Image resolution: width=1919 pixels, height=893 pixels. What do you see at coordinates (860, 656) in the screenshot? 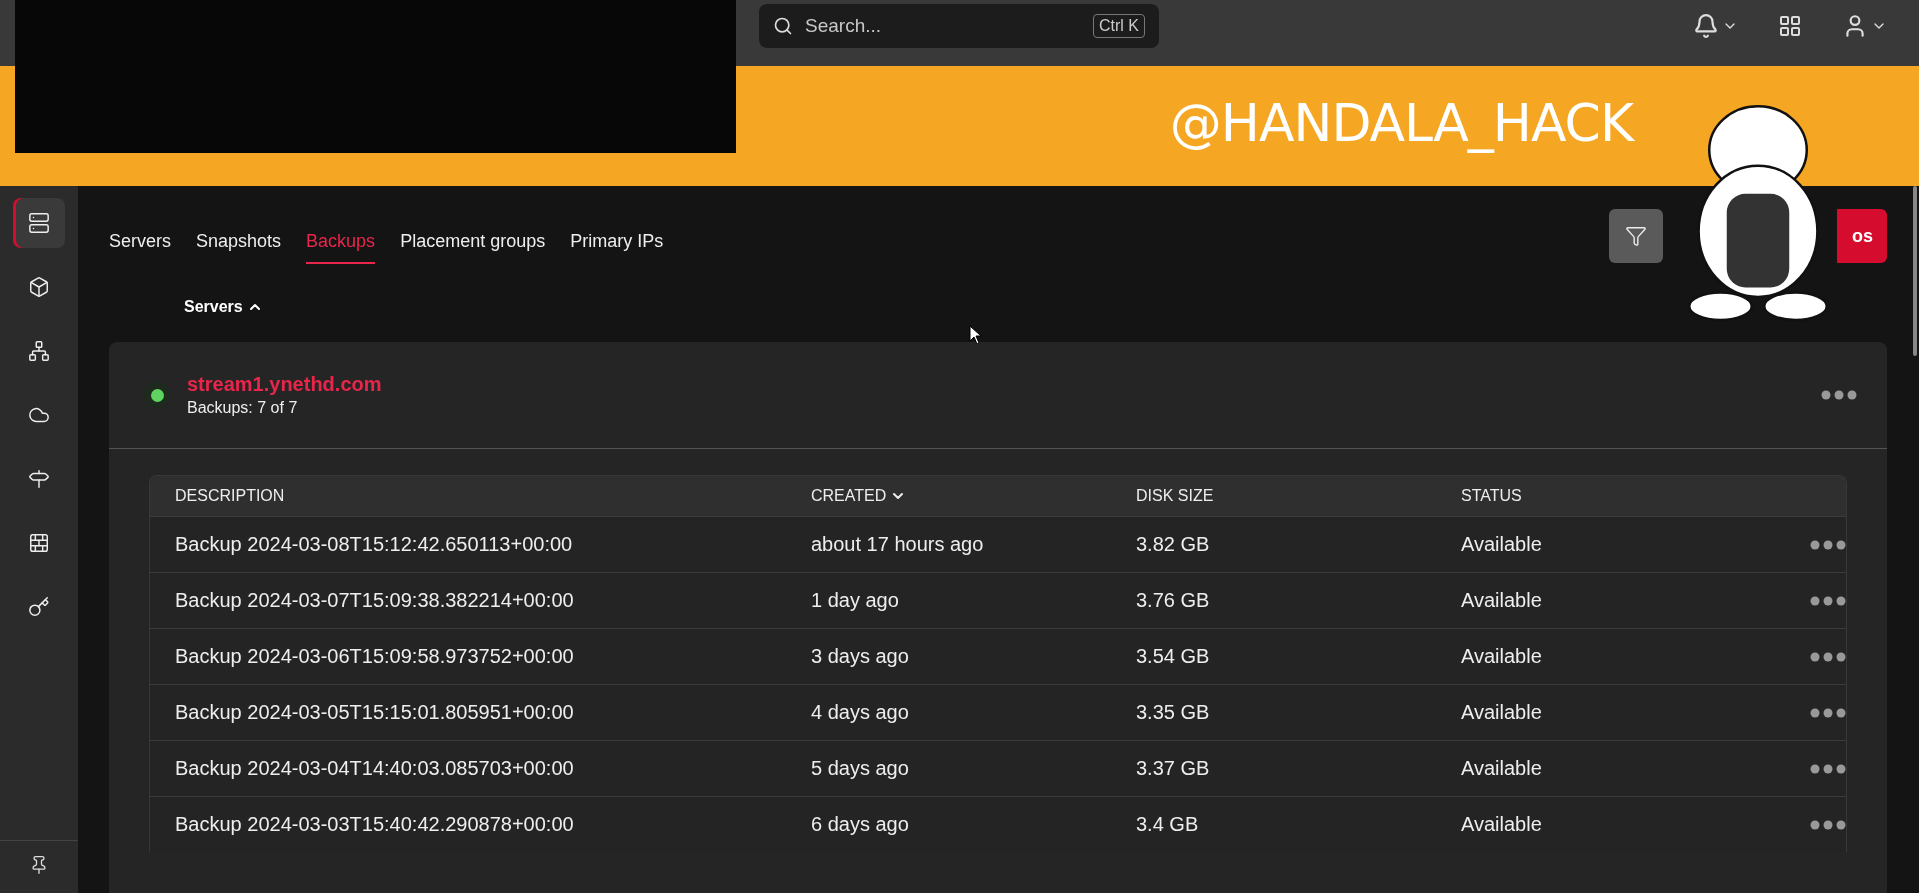
I see `table-cell-text: 3 days ago` at bounding box center [860, 656].